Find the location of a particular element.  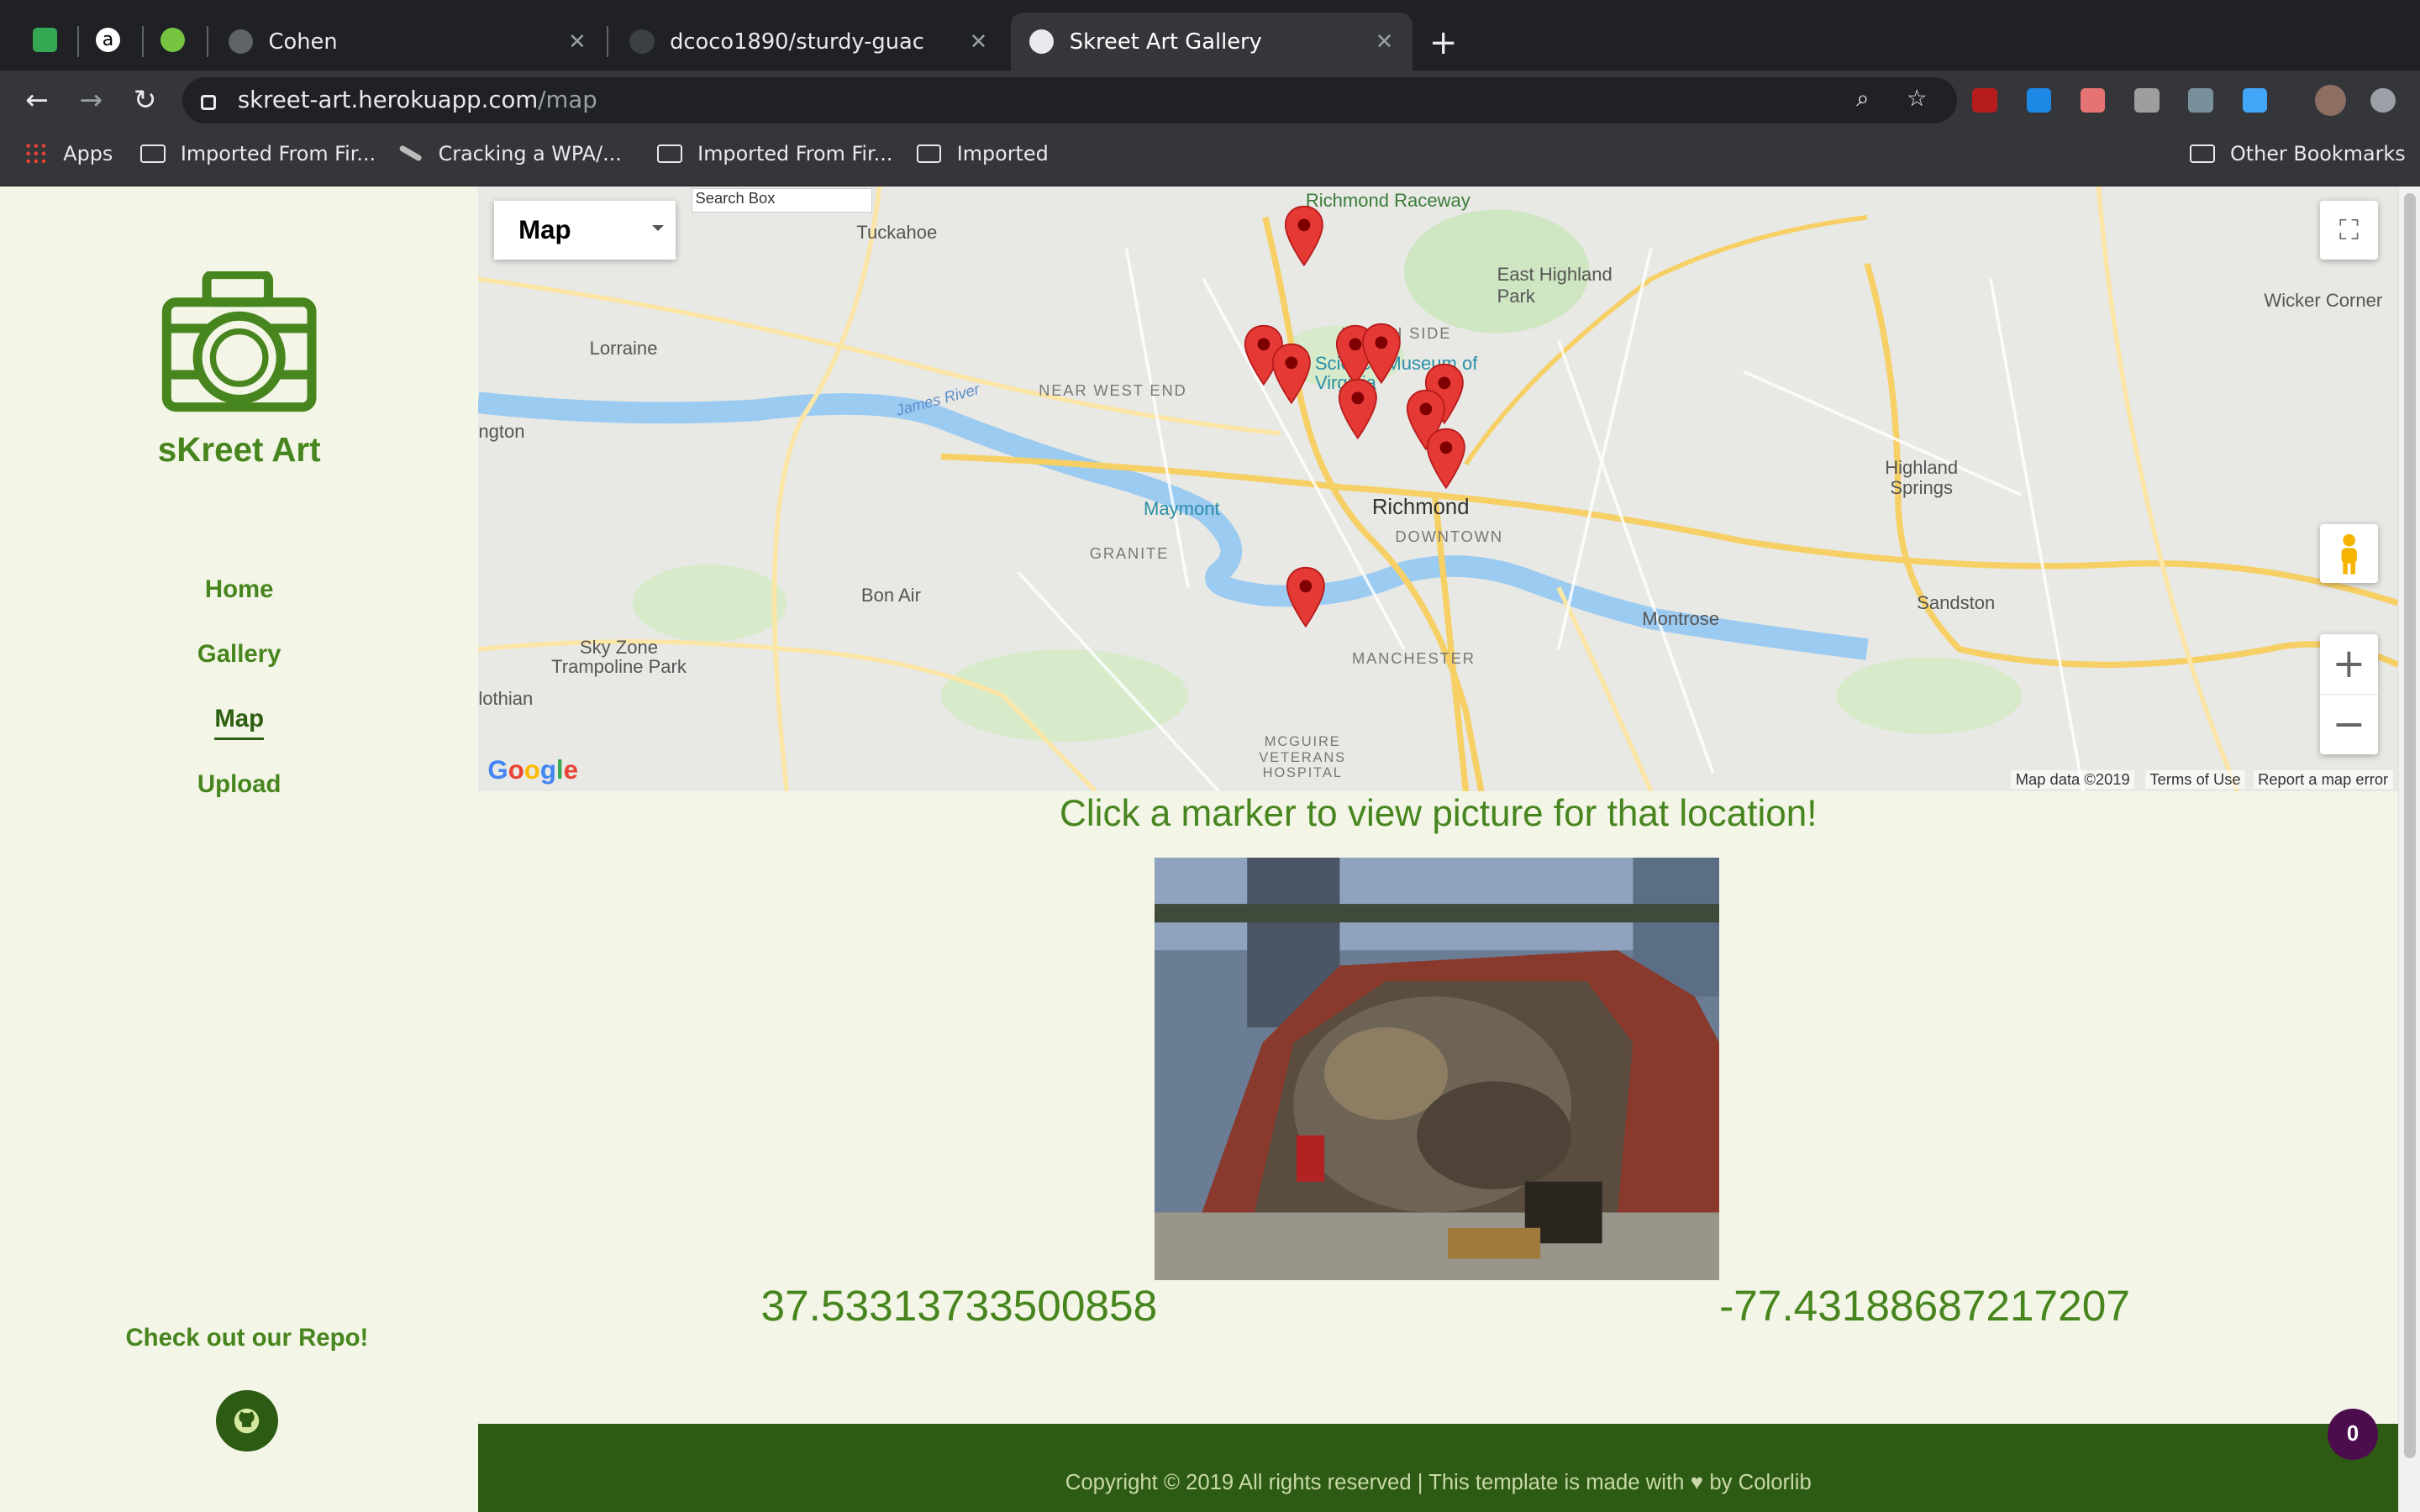

camera-extension-icon is located at coordinates (2255, 100).